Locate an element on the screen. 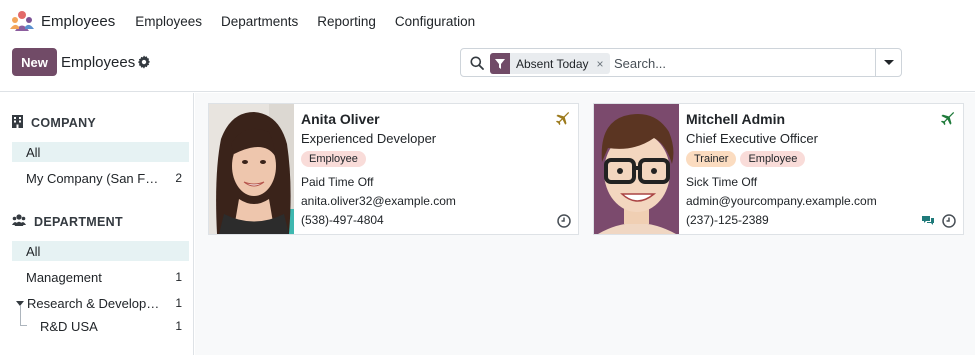 This screenshot has height=355, width=975. facet-label: Absent Today is located at coordinates (552, 63).